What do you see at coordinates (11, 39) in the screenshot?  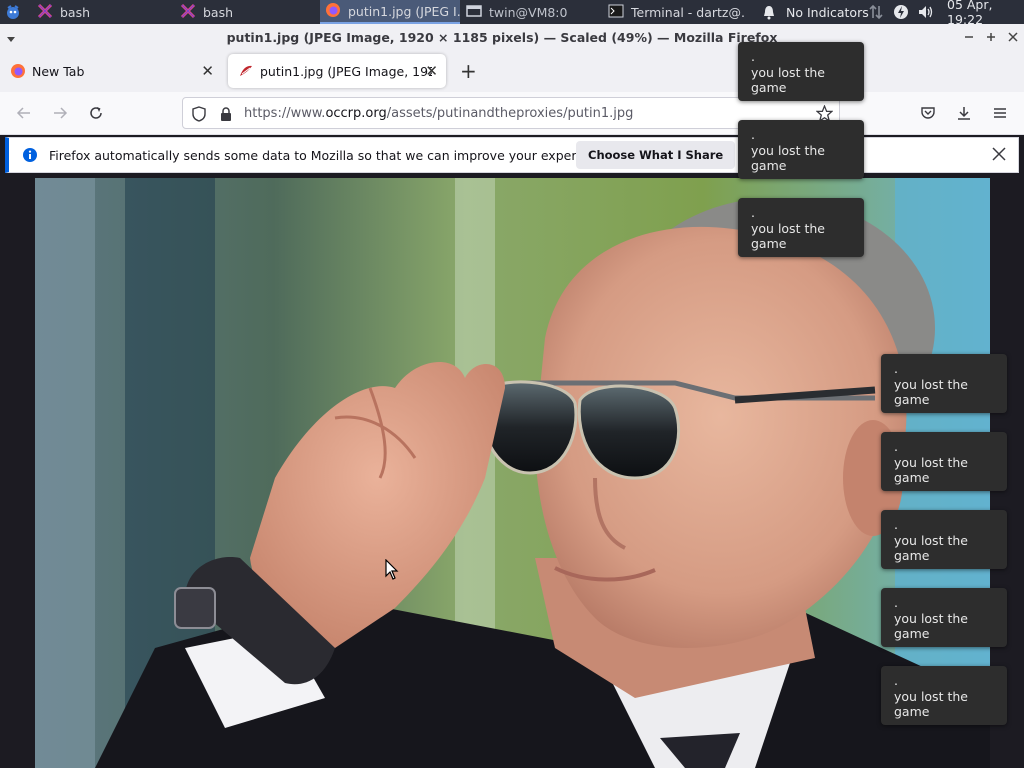 I see `window-menu-chevron-icon` at bounding box center [11, 39].